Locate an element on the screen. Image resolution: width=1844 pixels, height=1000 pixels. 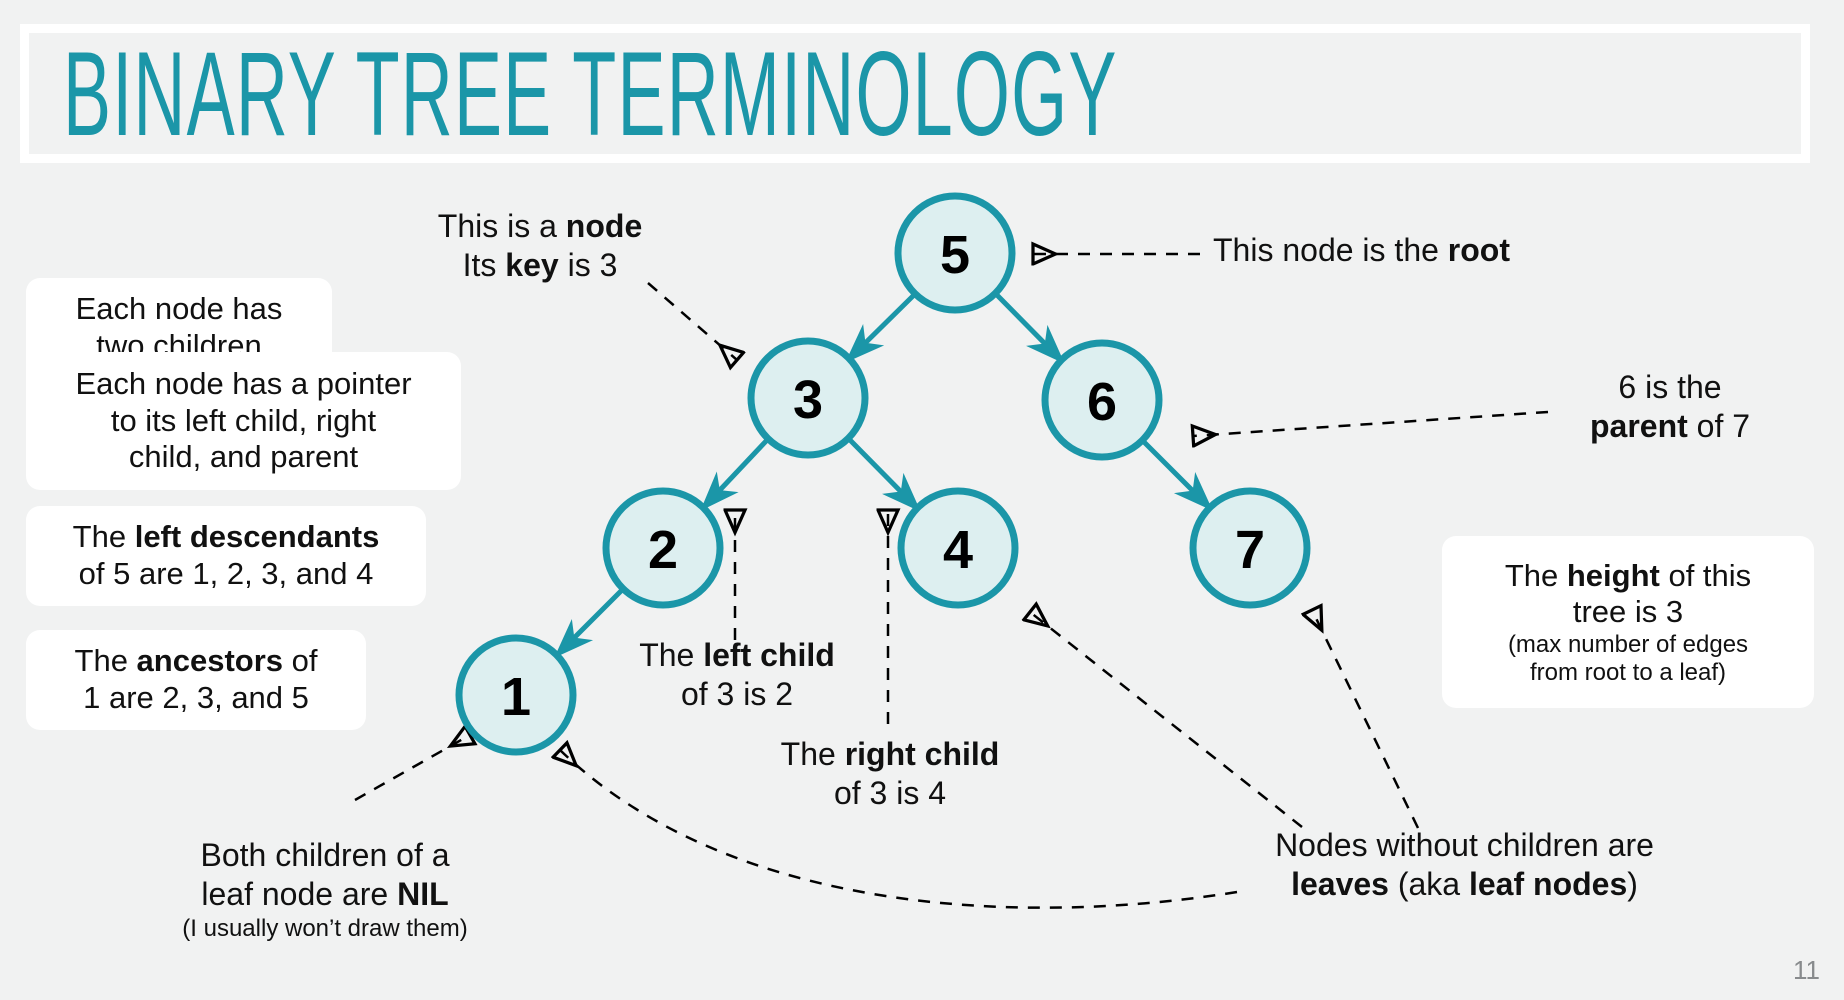
annotation-left-child: The left child of 3 is 2 is located at coordinates (737, 675).